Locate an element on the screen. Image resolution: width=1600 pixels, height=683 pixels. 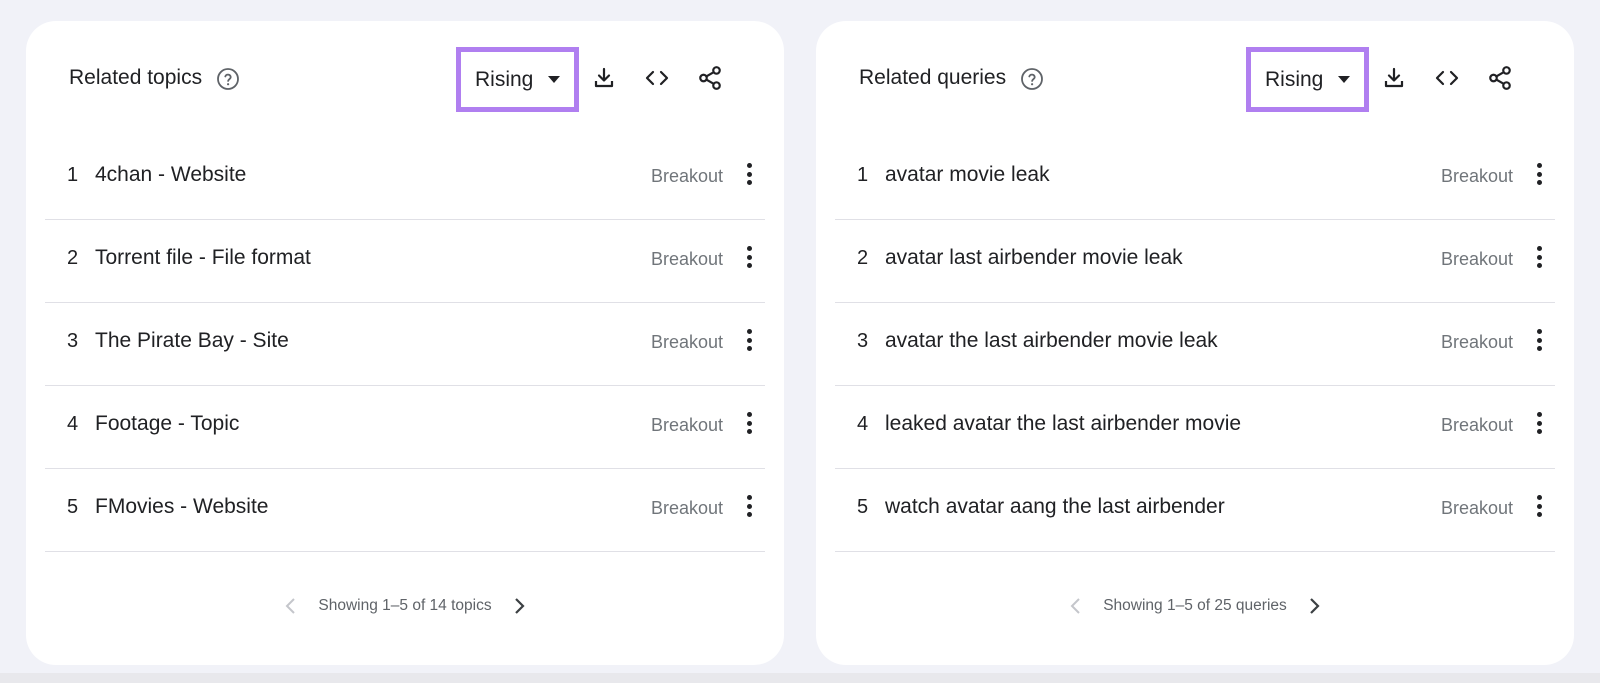
card-title-text: Related queries is located at coordinates (933, 77).